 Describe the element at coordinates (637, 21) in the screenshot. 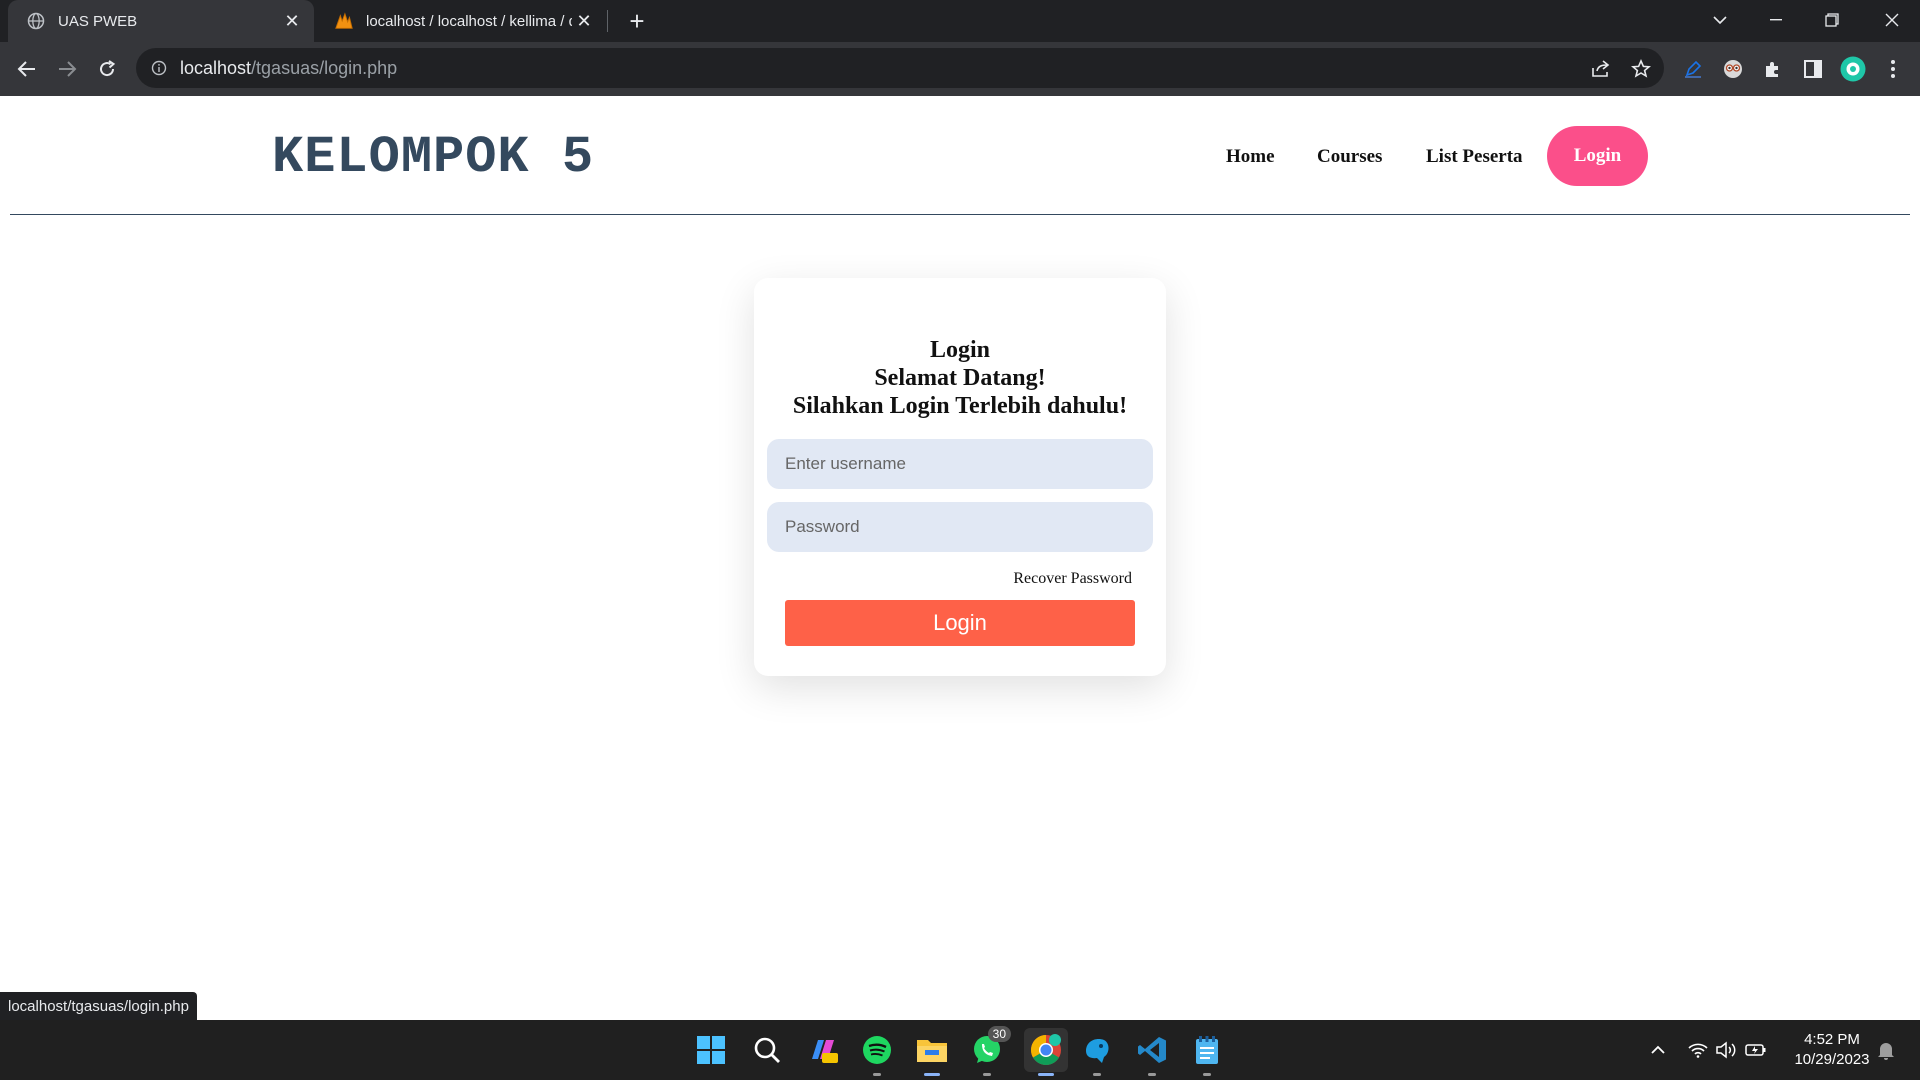

I see `new-tab-button: +` at that location.